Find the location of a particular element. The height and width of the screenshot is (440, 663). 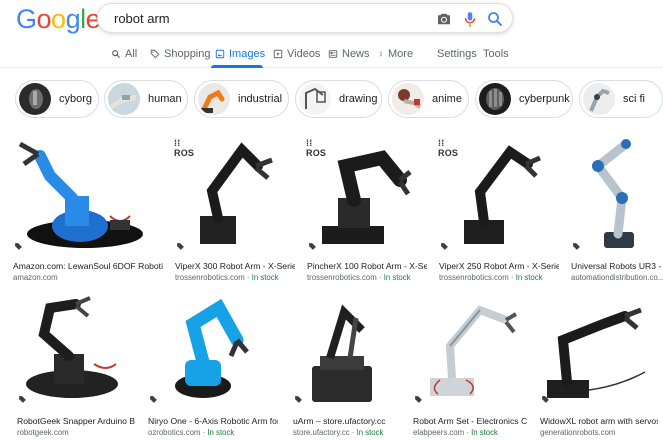

source-domain: ozrobotics.com is located at coordinates (174, 432).